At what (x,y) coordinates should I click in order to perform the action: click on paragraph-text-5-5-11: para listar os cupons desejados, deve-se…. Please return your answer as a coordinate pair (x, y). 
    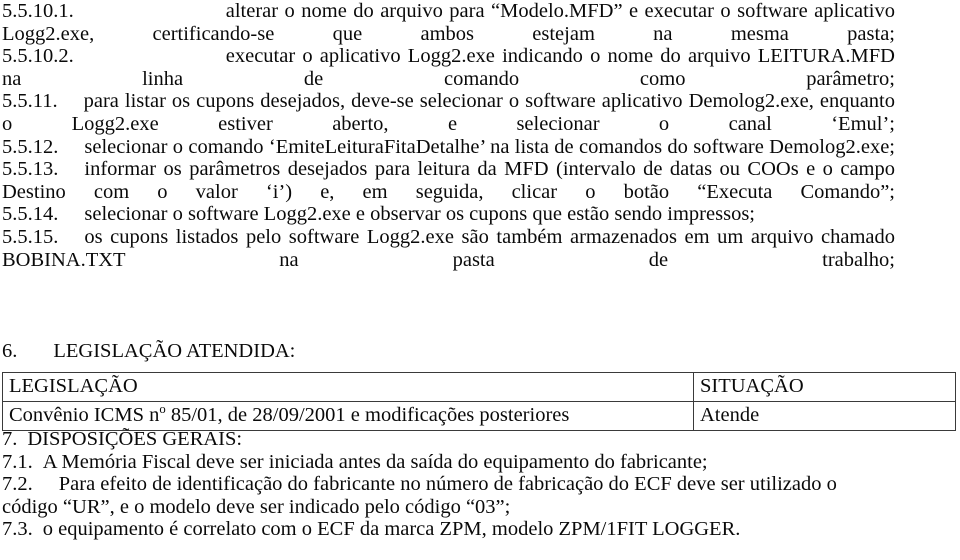
    Looking at the image, I should click on (448, 112).